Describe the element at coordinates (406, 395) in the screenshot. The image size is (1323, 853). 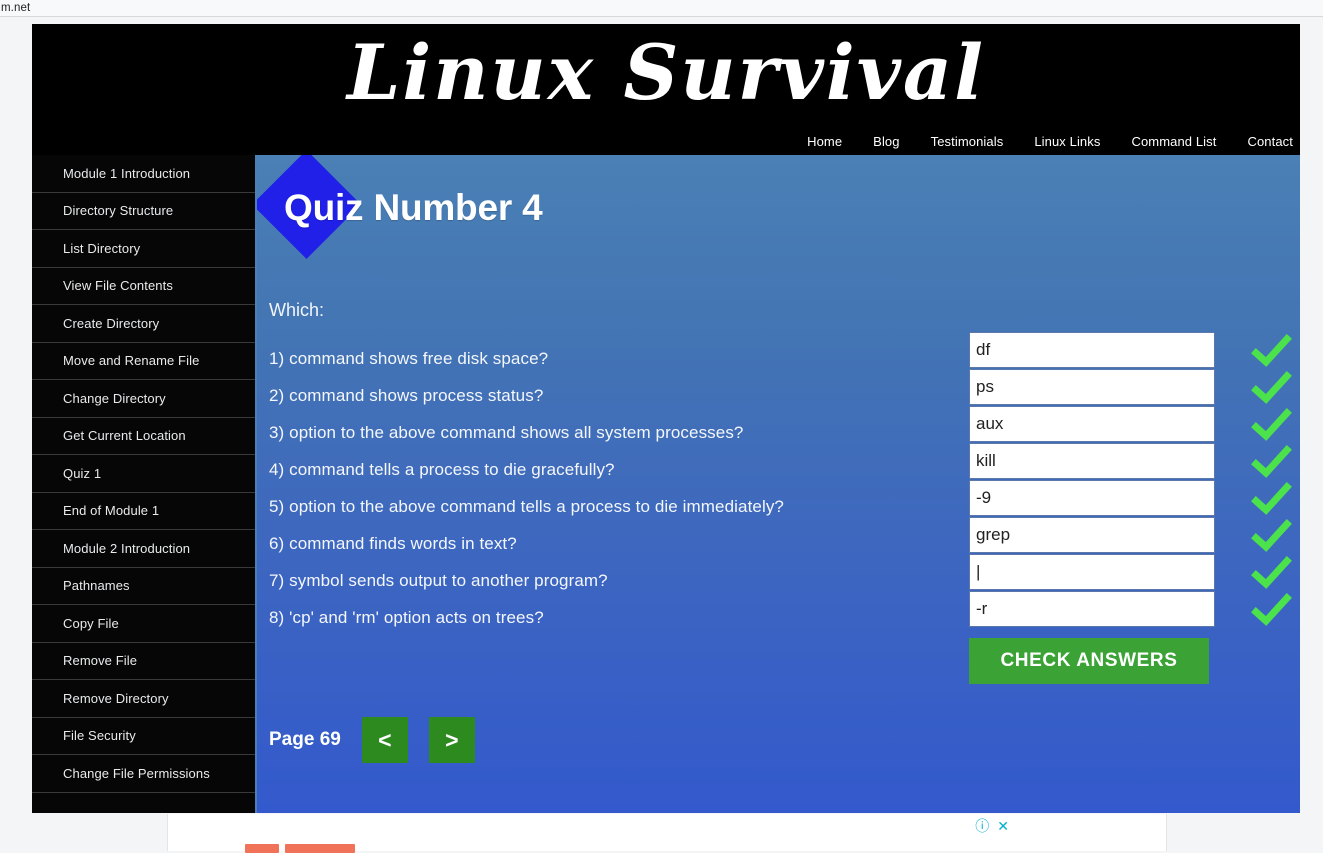
I see `question-text-2: 2) command shows process status?` at that location.